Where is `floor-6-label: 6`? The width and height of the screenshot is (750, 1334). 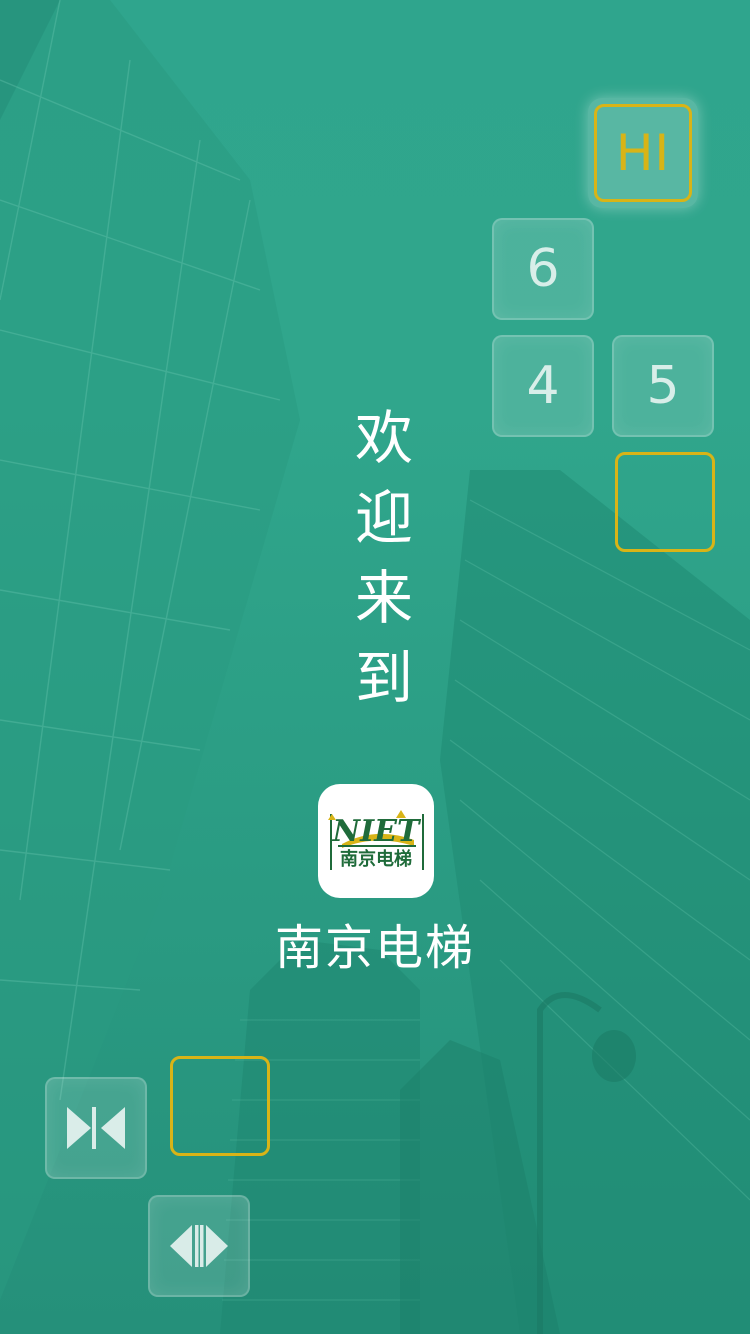 floor-6-label: 6 is located at coordinates (543, 269).